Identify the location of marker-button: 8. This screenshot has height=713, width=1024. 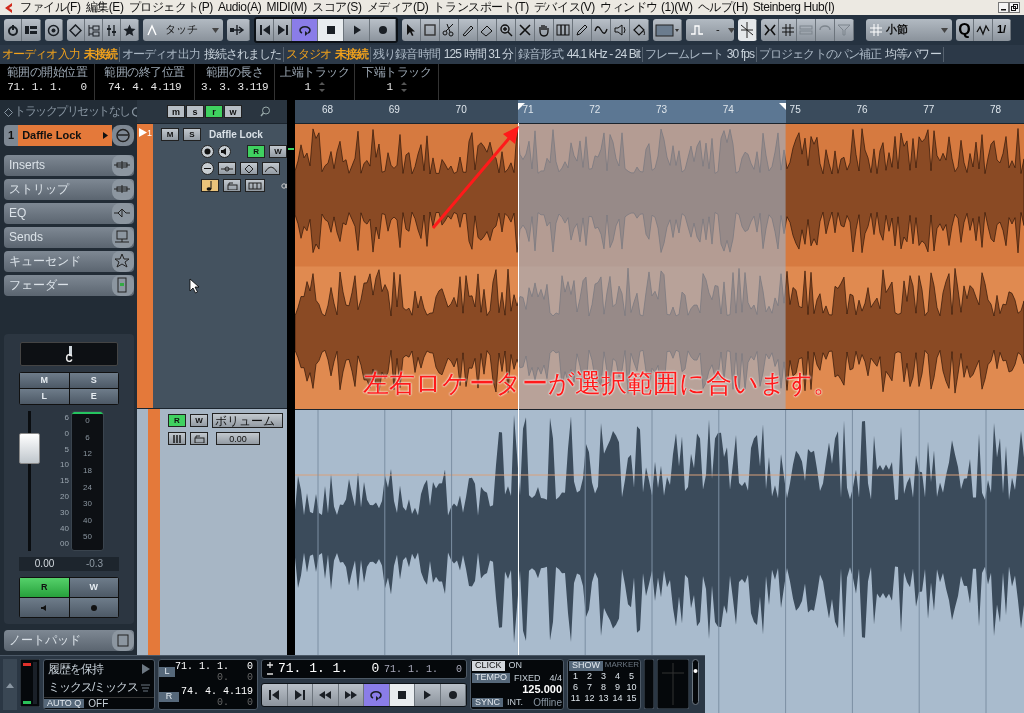
(603, 687).